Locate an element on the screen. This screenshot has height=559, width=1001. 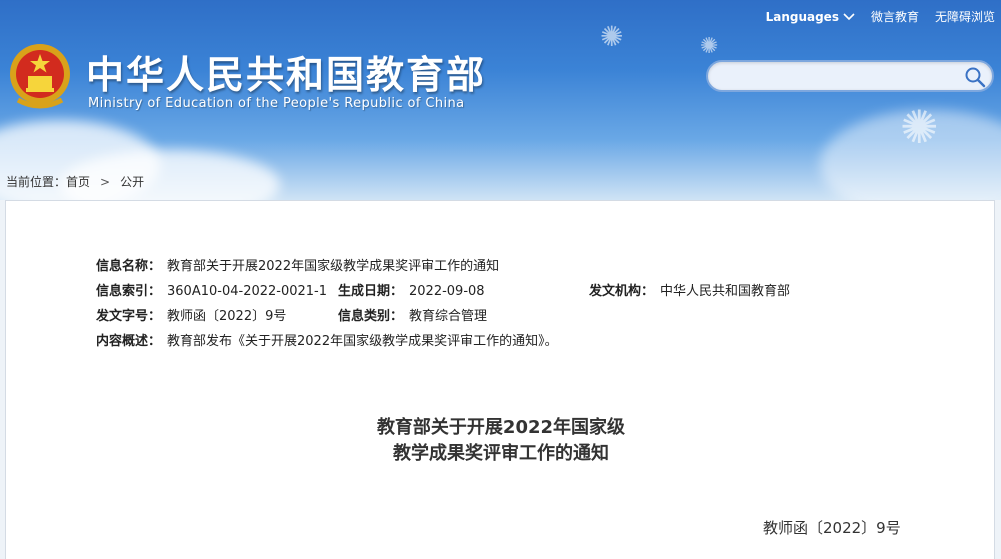
top-links: Languages 微言教育 无障碍浏览 is located at coordinates (880, 16).